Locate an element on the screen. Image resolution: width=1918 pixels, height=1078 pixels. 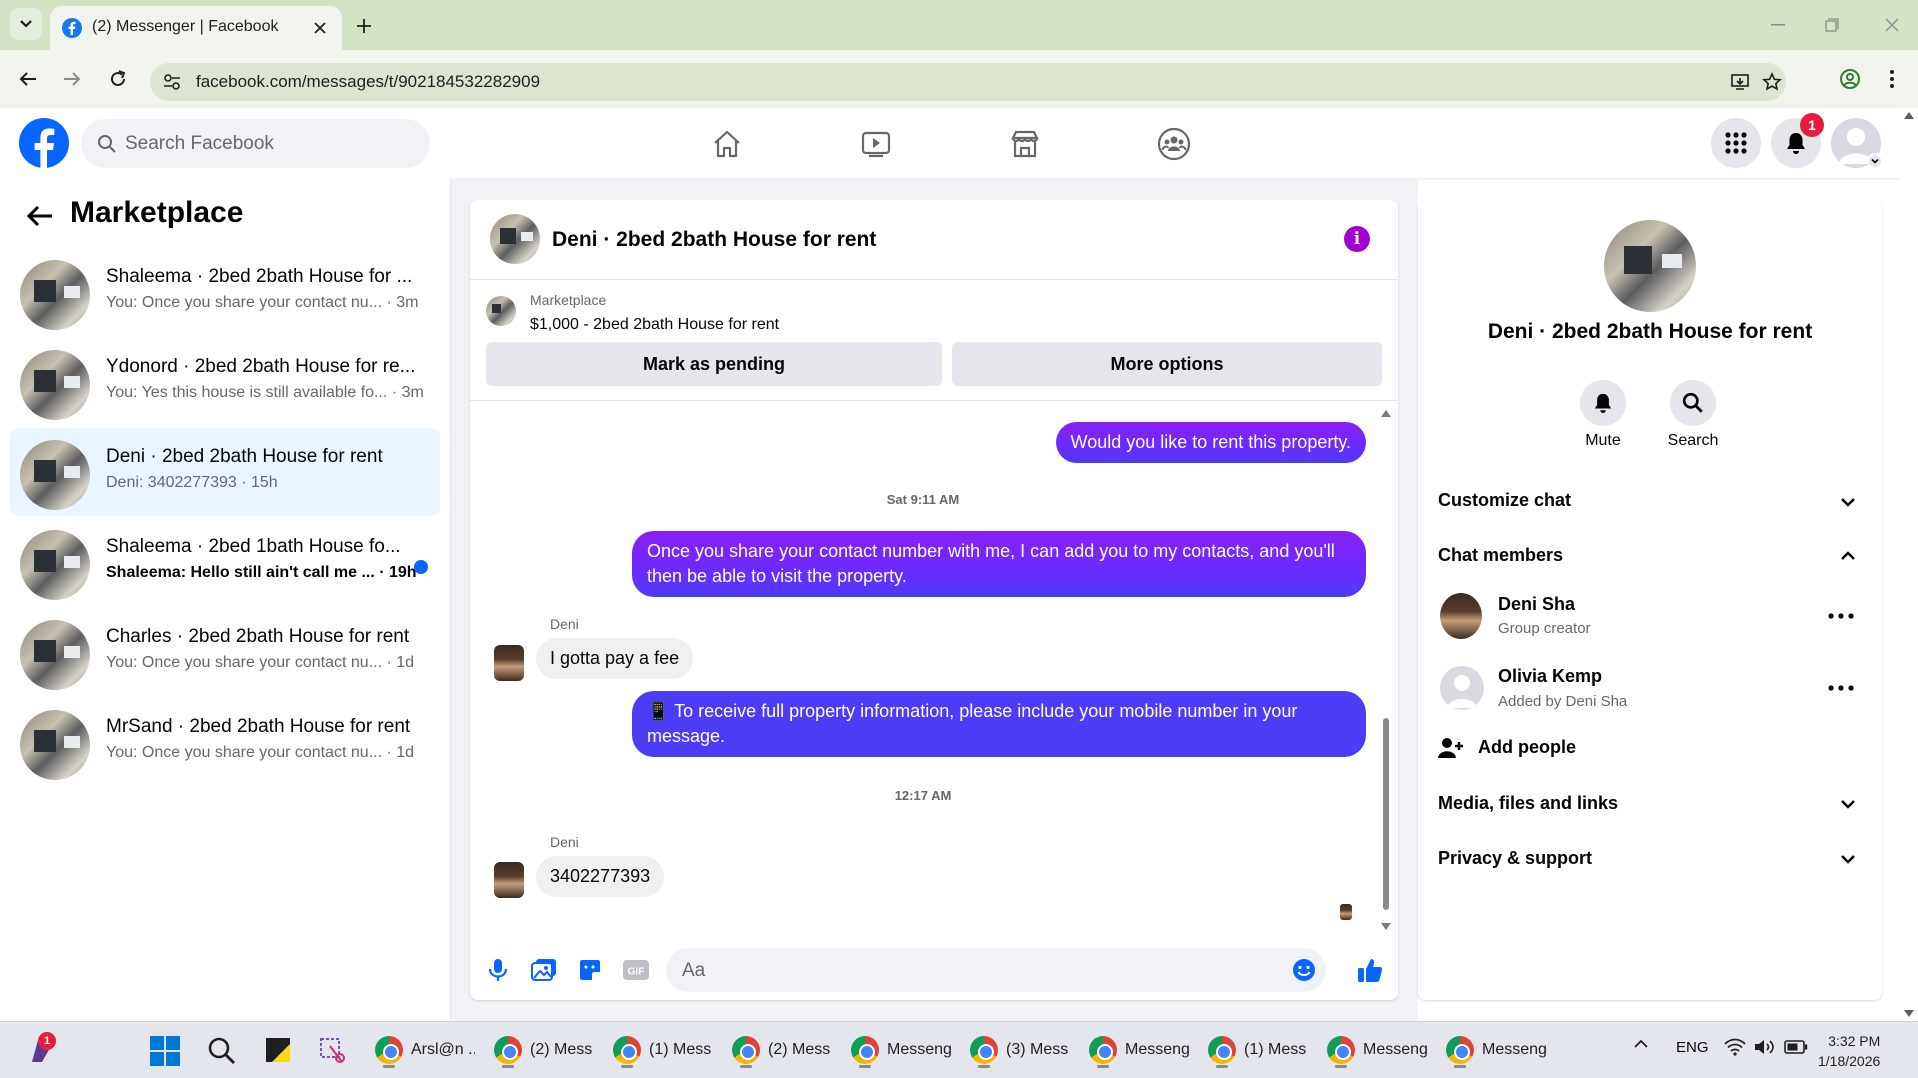
emoji-icon is located at coordinates (1304, 970).